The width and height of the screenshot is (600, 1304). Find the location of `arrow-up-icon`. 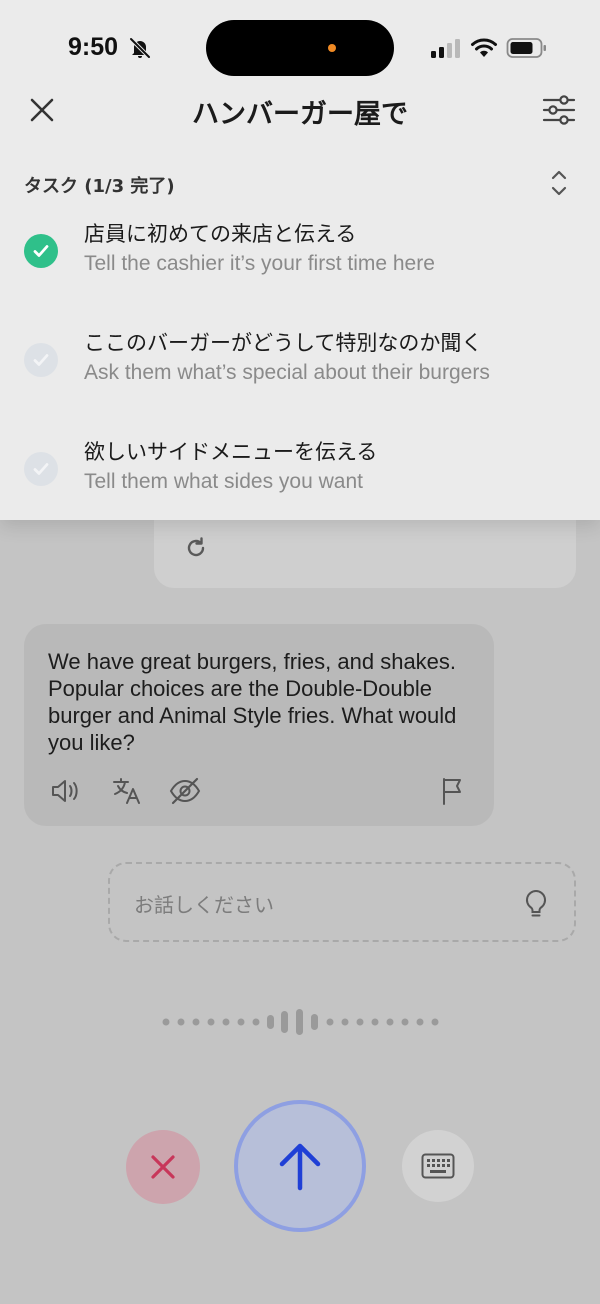

arrow-up-icon is located at coordinates (300, 1167).